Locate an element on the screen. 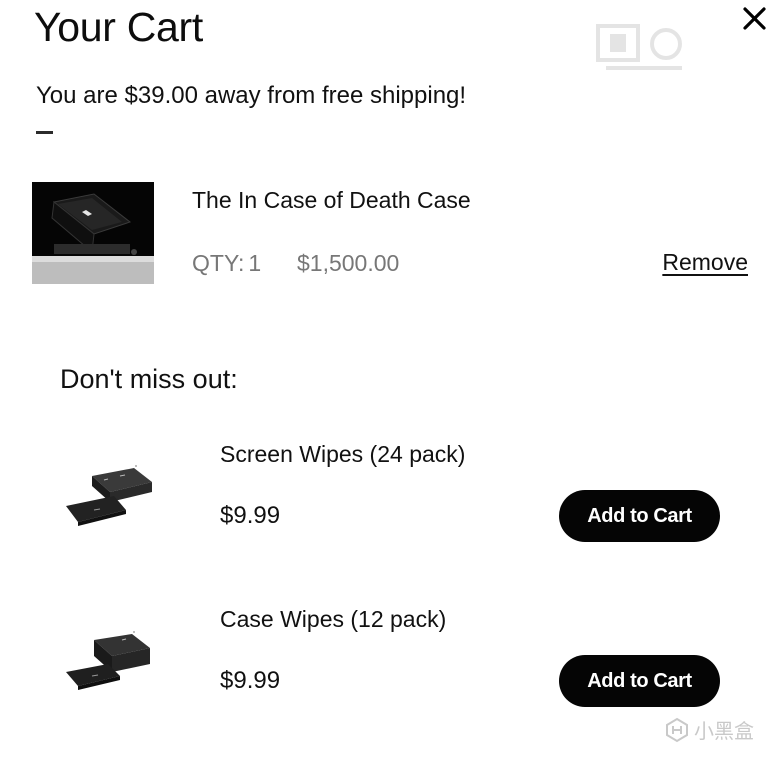 The width and height of the screenshot is (774, 760). faint-logo-watermark is located at coordinates (644, 49).